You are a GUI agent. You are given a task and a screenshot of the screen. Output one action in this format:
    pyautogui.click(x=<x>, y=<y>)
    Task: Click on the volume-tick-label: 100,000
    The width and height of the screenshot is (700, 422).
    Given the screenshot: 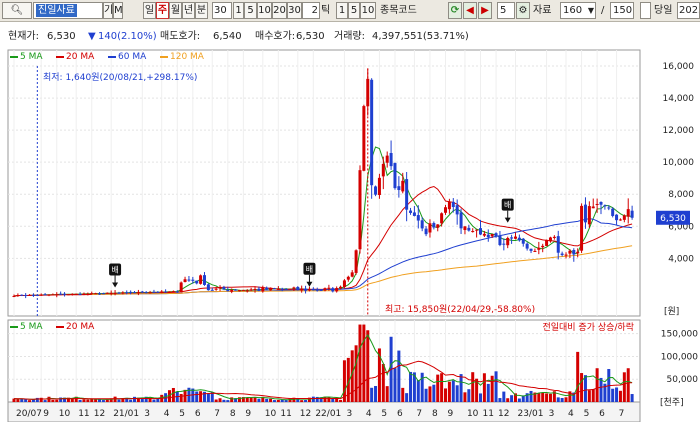 What is the action you would take?
    pyautogui.click(x=679, y=357)
    